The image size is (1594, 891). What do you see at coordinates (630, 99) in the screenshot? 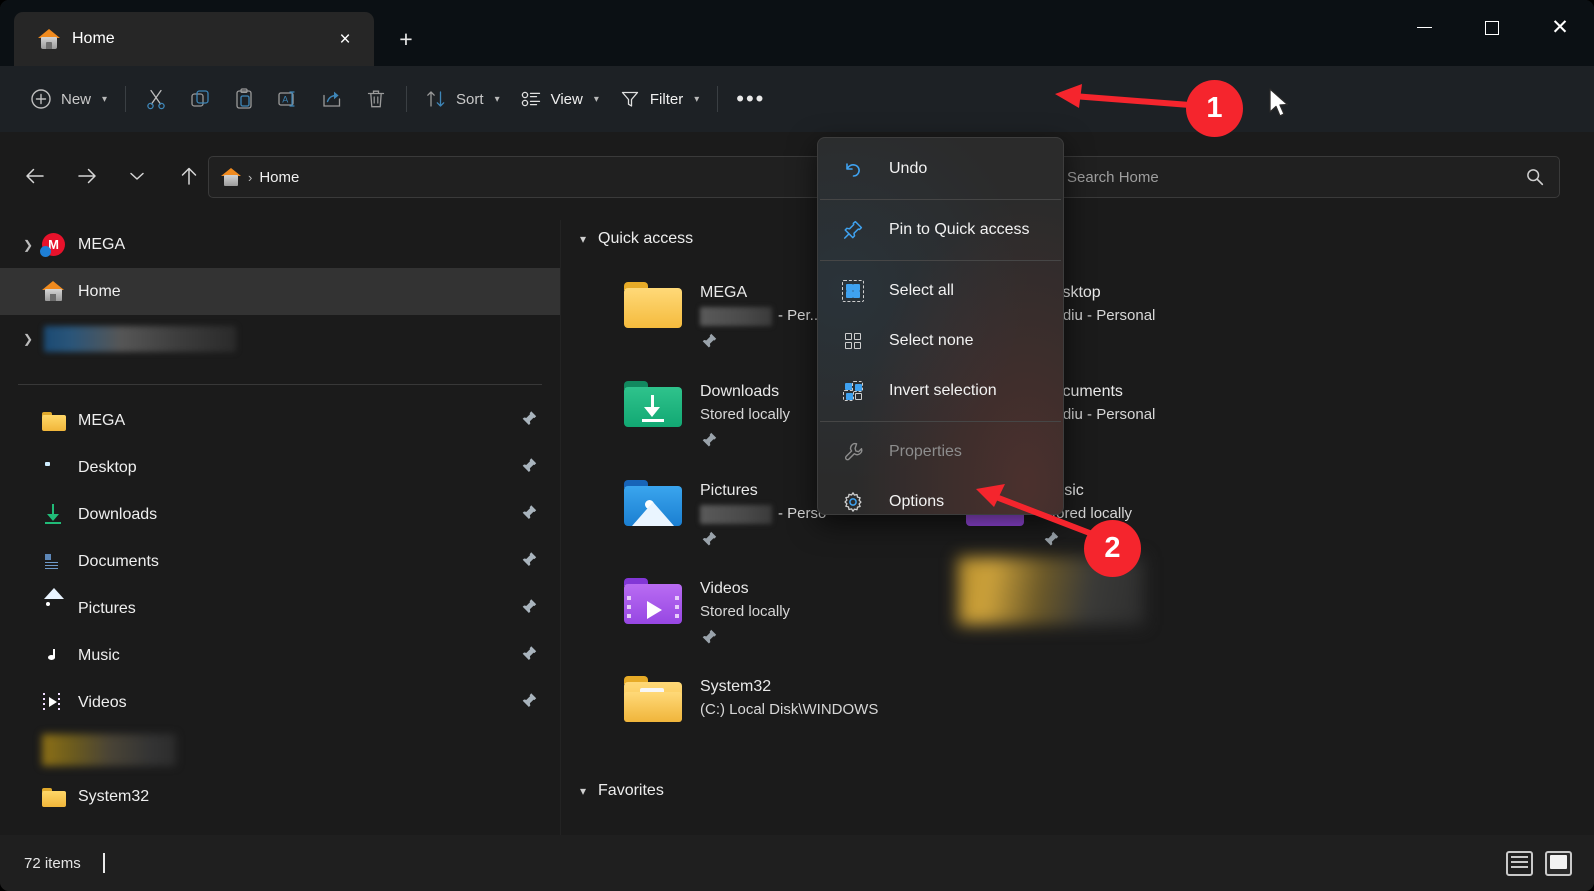
I see `filter-icon` at bounding box center [630, 99].